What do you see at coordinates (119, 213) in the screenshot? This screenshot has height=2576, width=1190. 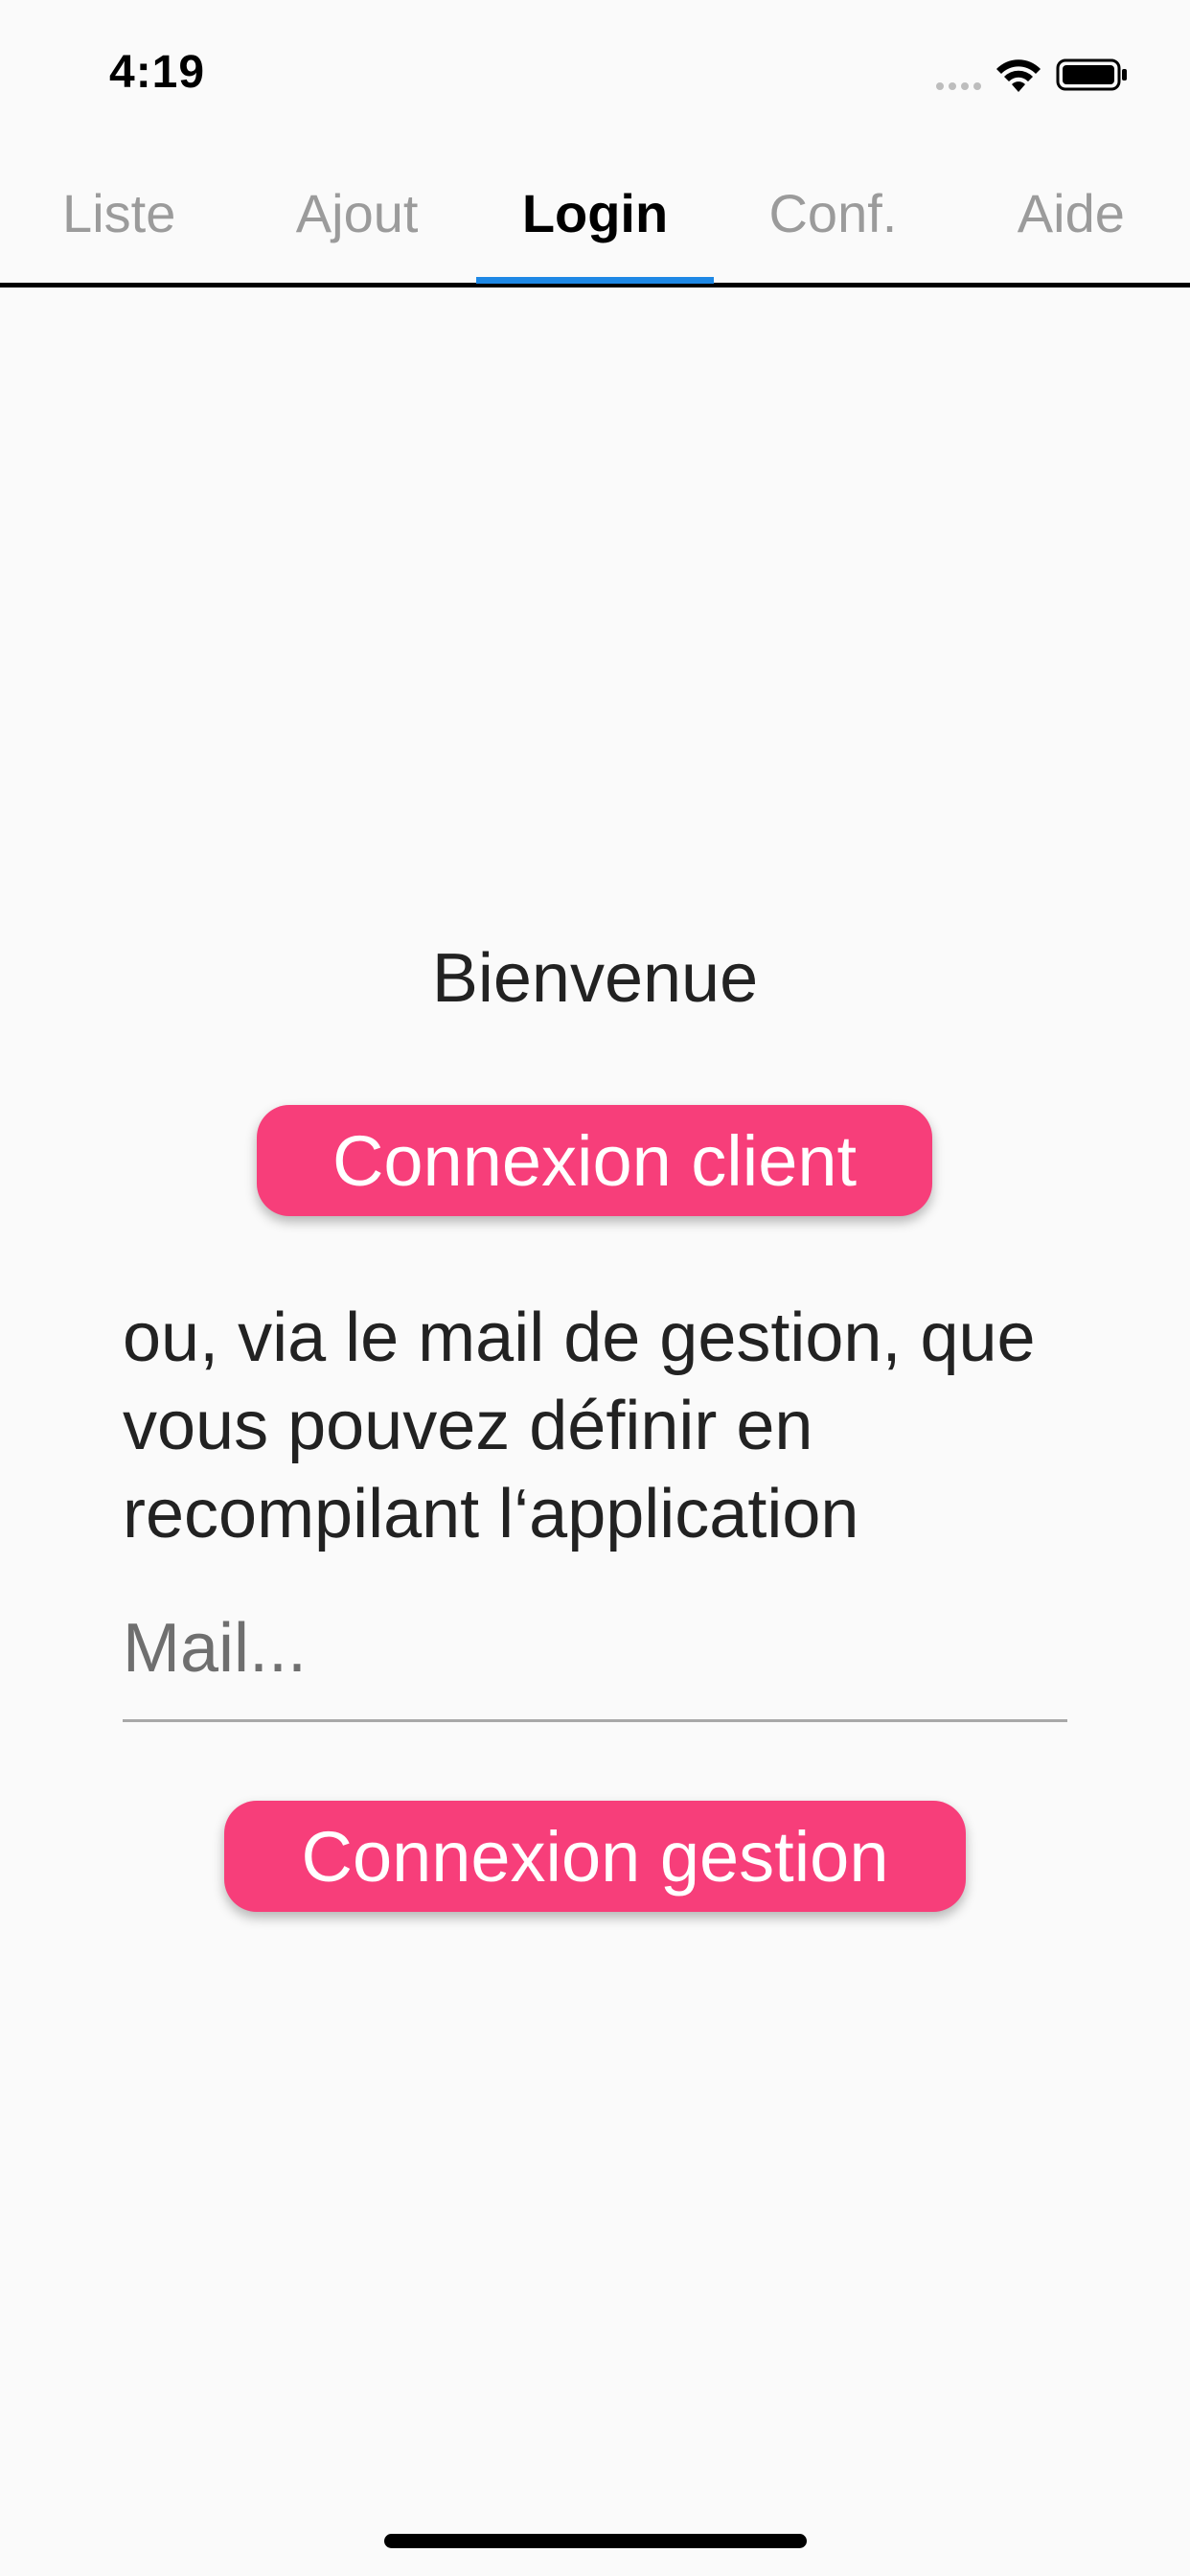 I see `tab-liste: Liste` at bounding box center [119, 213].